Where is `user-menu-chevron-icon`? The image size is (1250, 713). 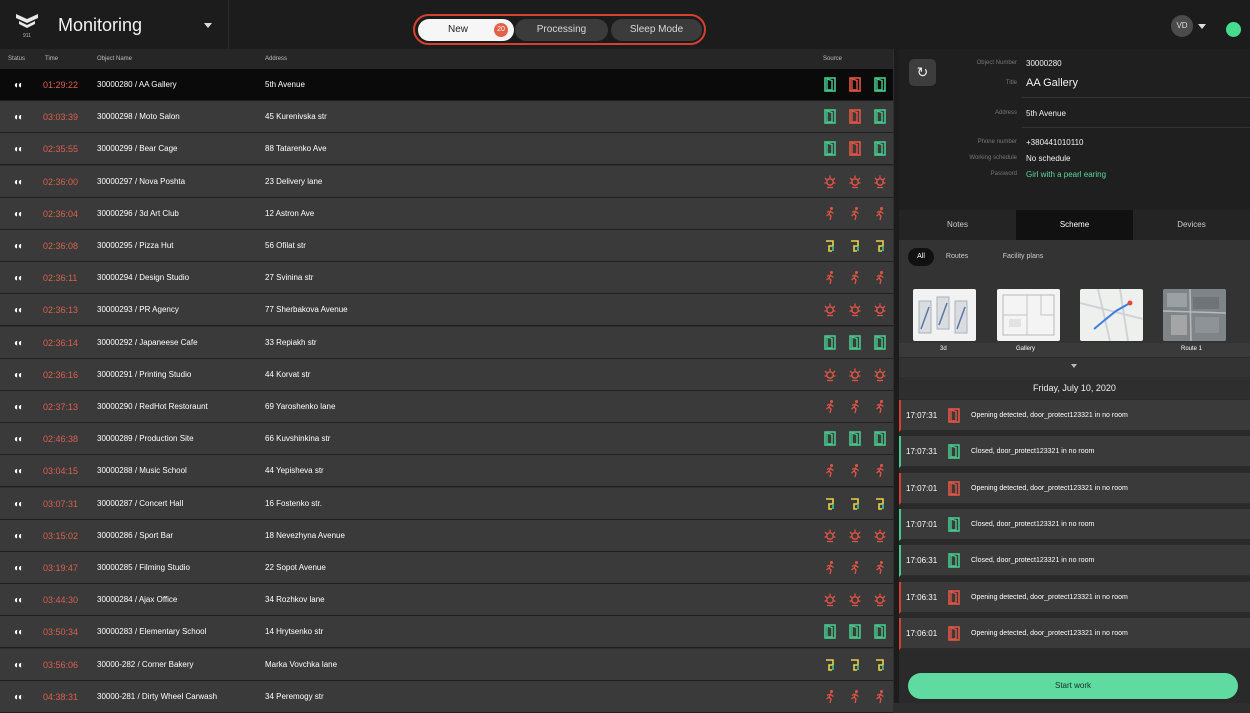 user-menu-chevron-icon is located at coordinates (1202, 26).